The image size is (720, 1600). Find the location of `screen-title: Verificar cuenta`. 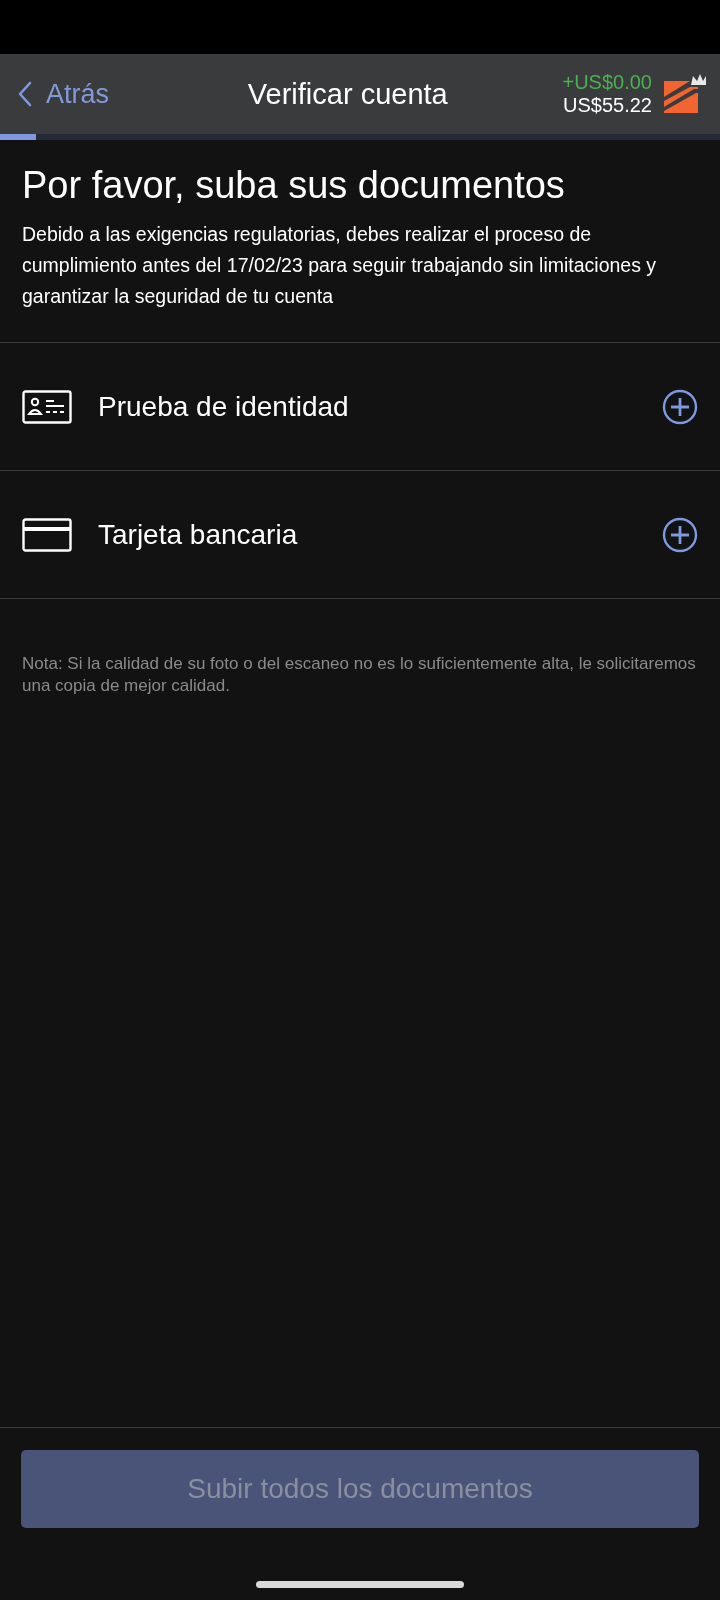

screen-title: Verificar cuenta is located at coordinates (347, 94).